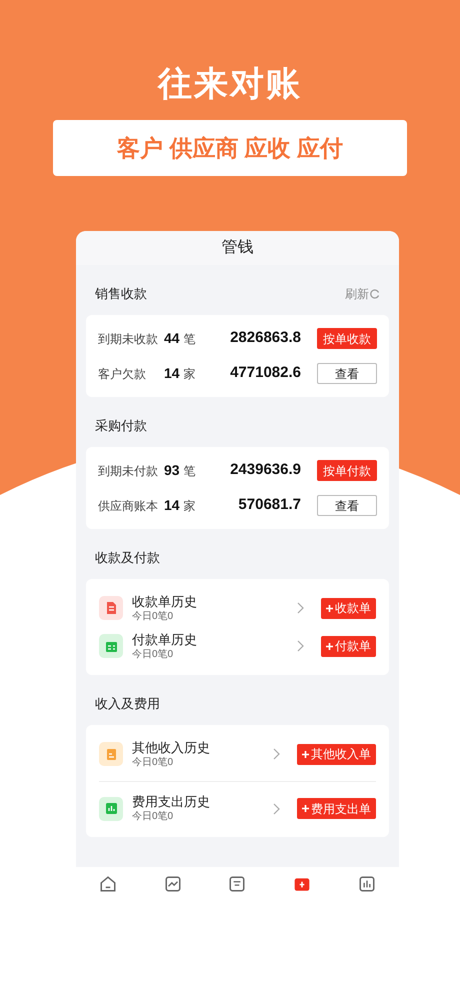 This screenshot has height=999, width=460. Describe the element at coordinates (122, 374) in the screenshot. I see `row-label: 客户欠款` at that location.